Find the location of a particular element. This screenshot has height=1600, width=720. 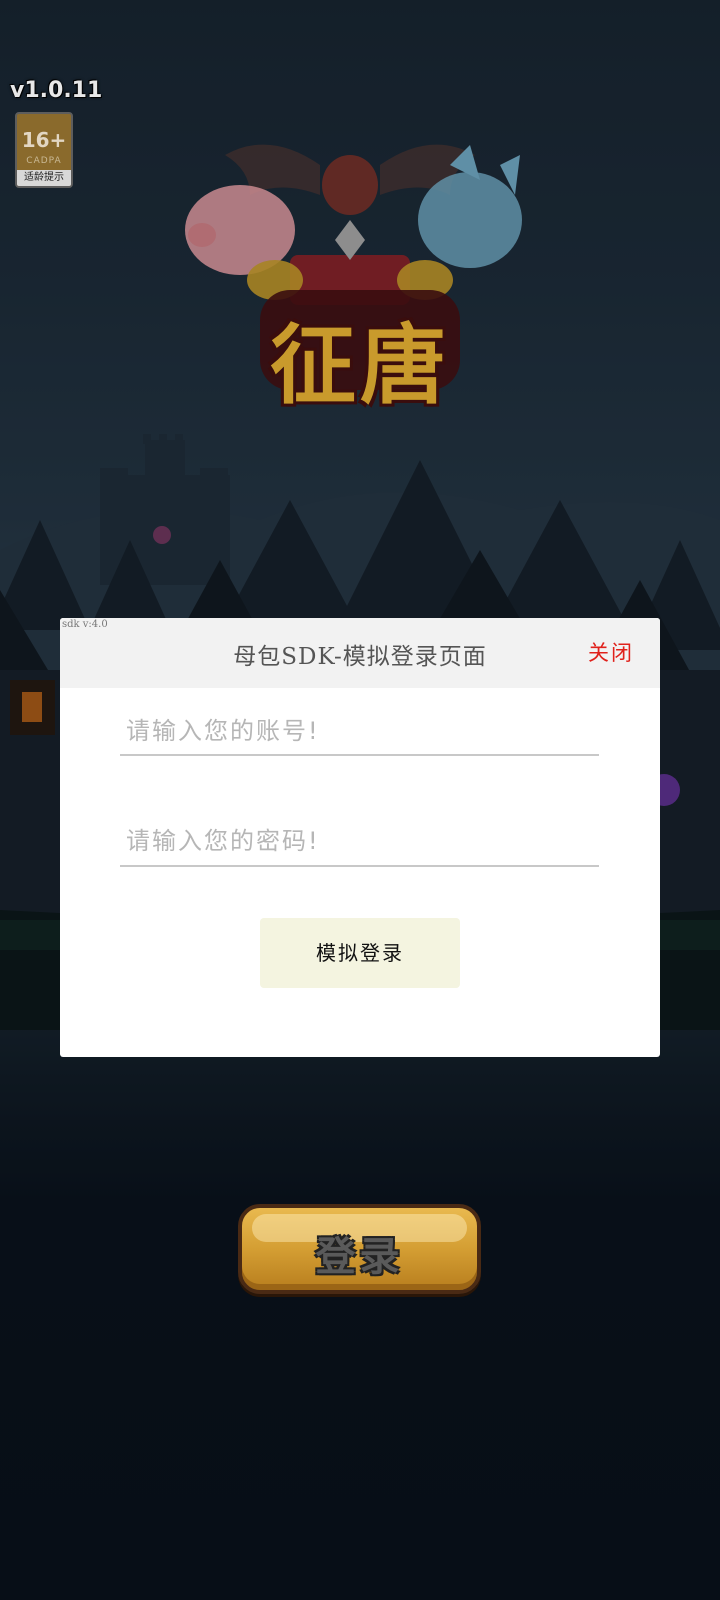

age-rating-tip: 适龄提示 is located at coordinates (44, 178).